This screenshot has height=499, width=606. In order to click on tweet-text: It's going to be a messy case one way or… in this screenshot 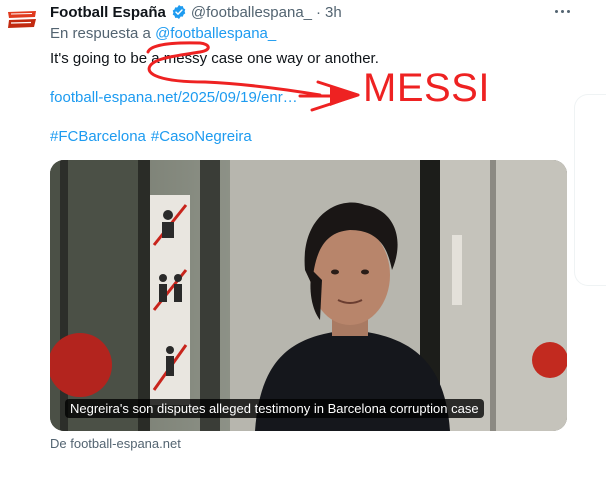, I will do `click(214, 58)`.